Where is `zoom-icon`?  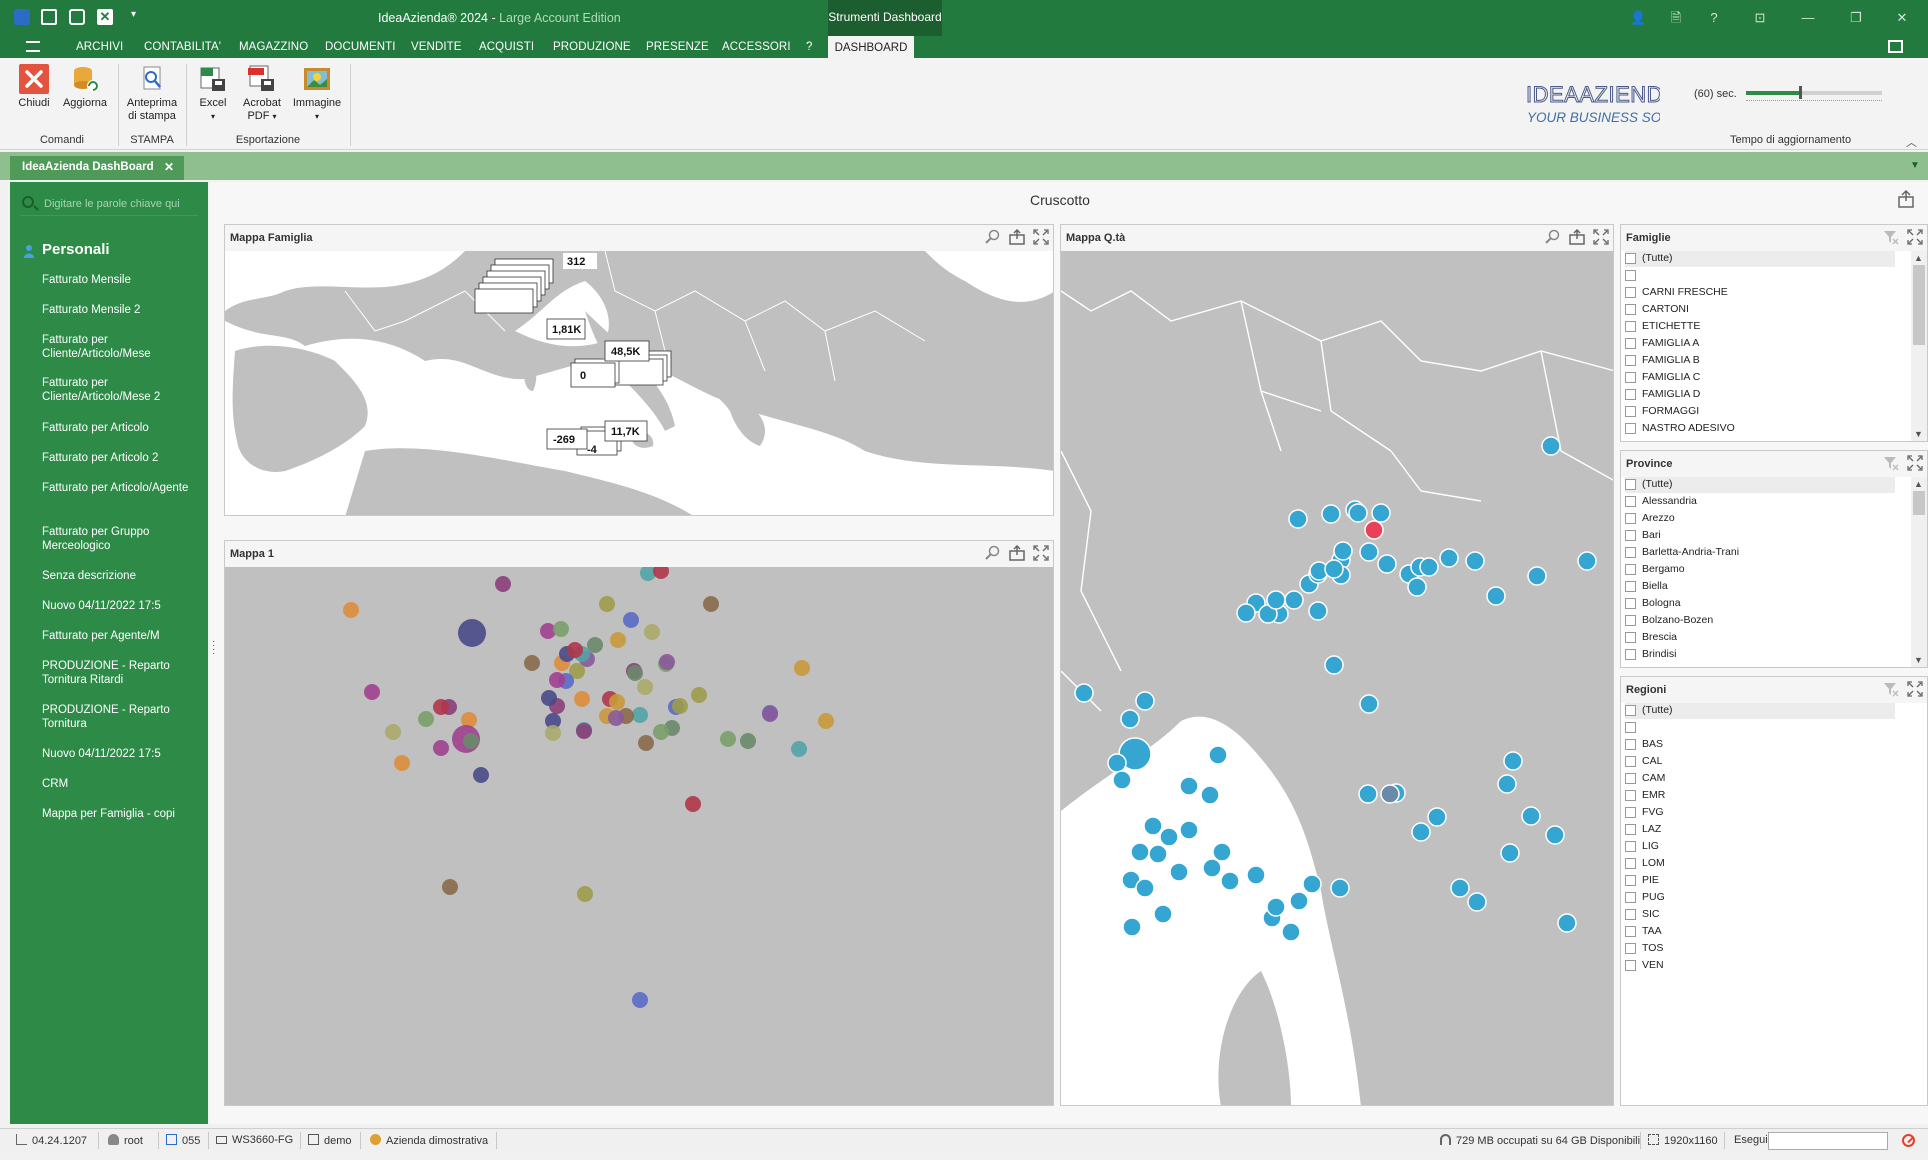
zoom-icon is located at coordinates (993, 237).